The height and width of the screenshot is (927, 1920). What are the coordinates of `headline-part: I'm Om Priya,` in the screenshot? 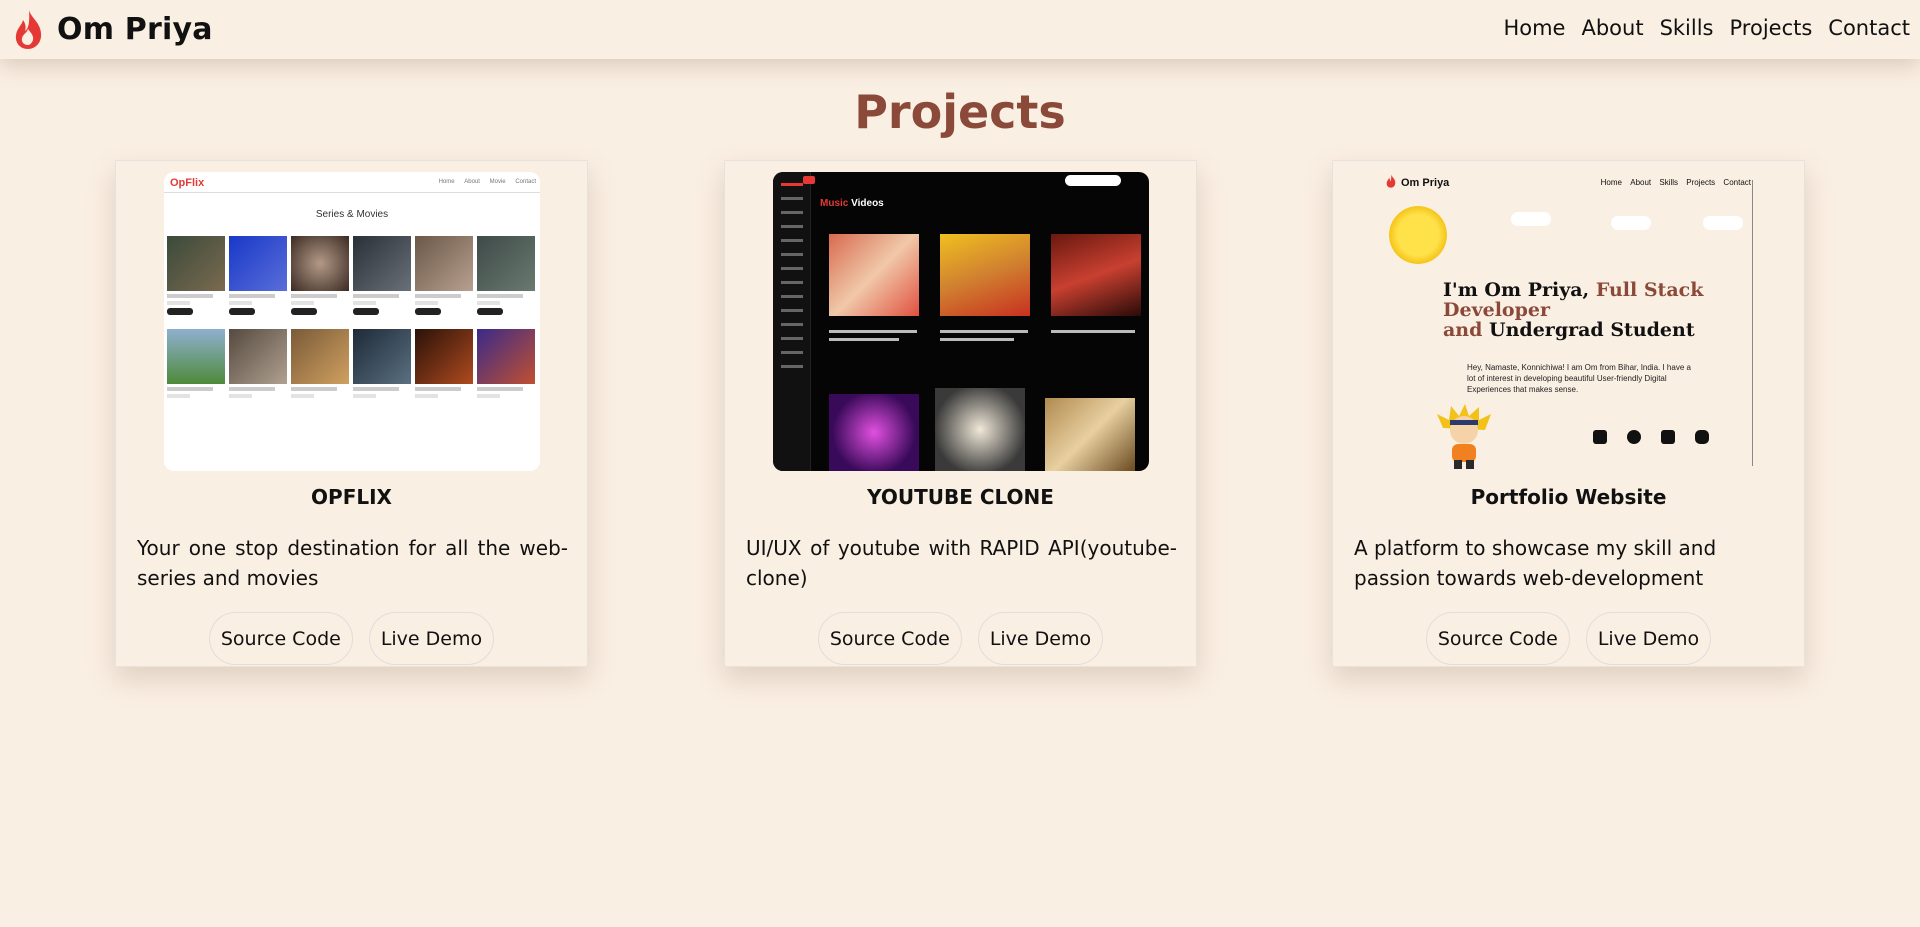 It's located at (1516, 290).